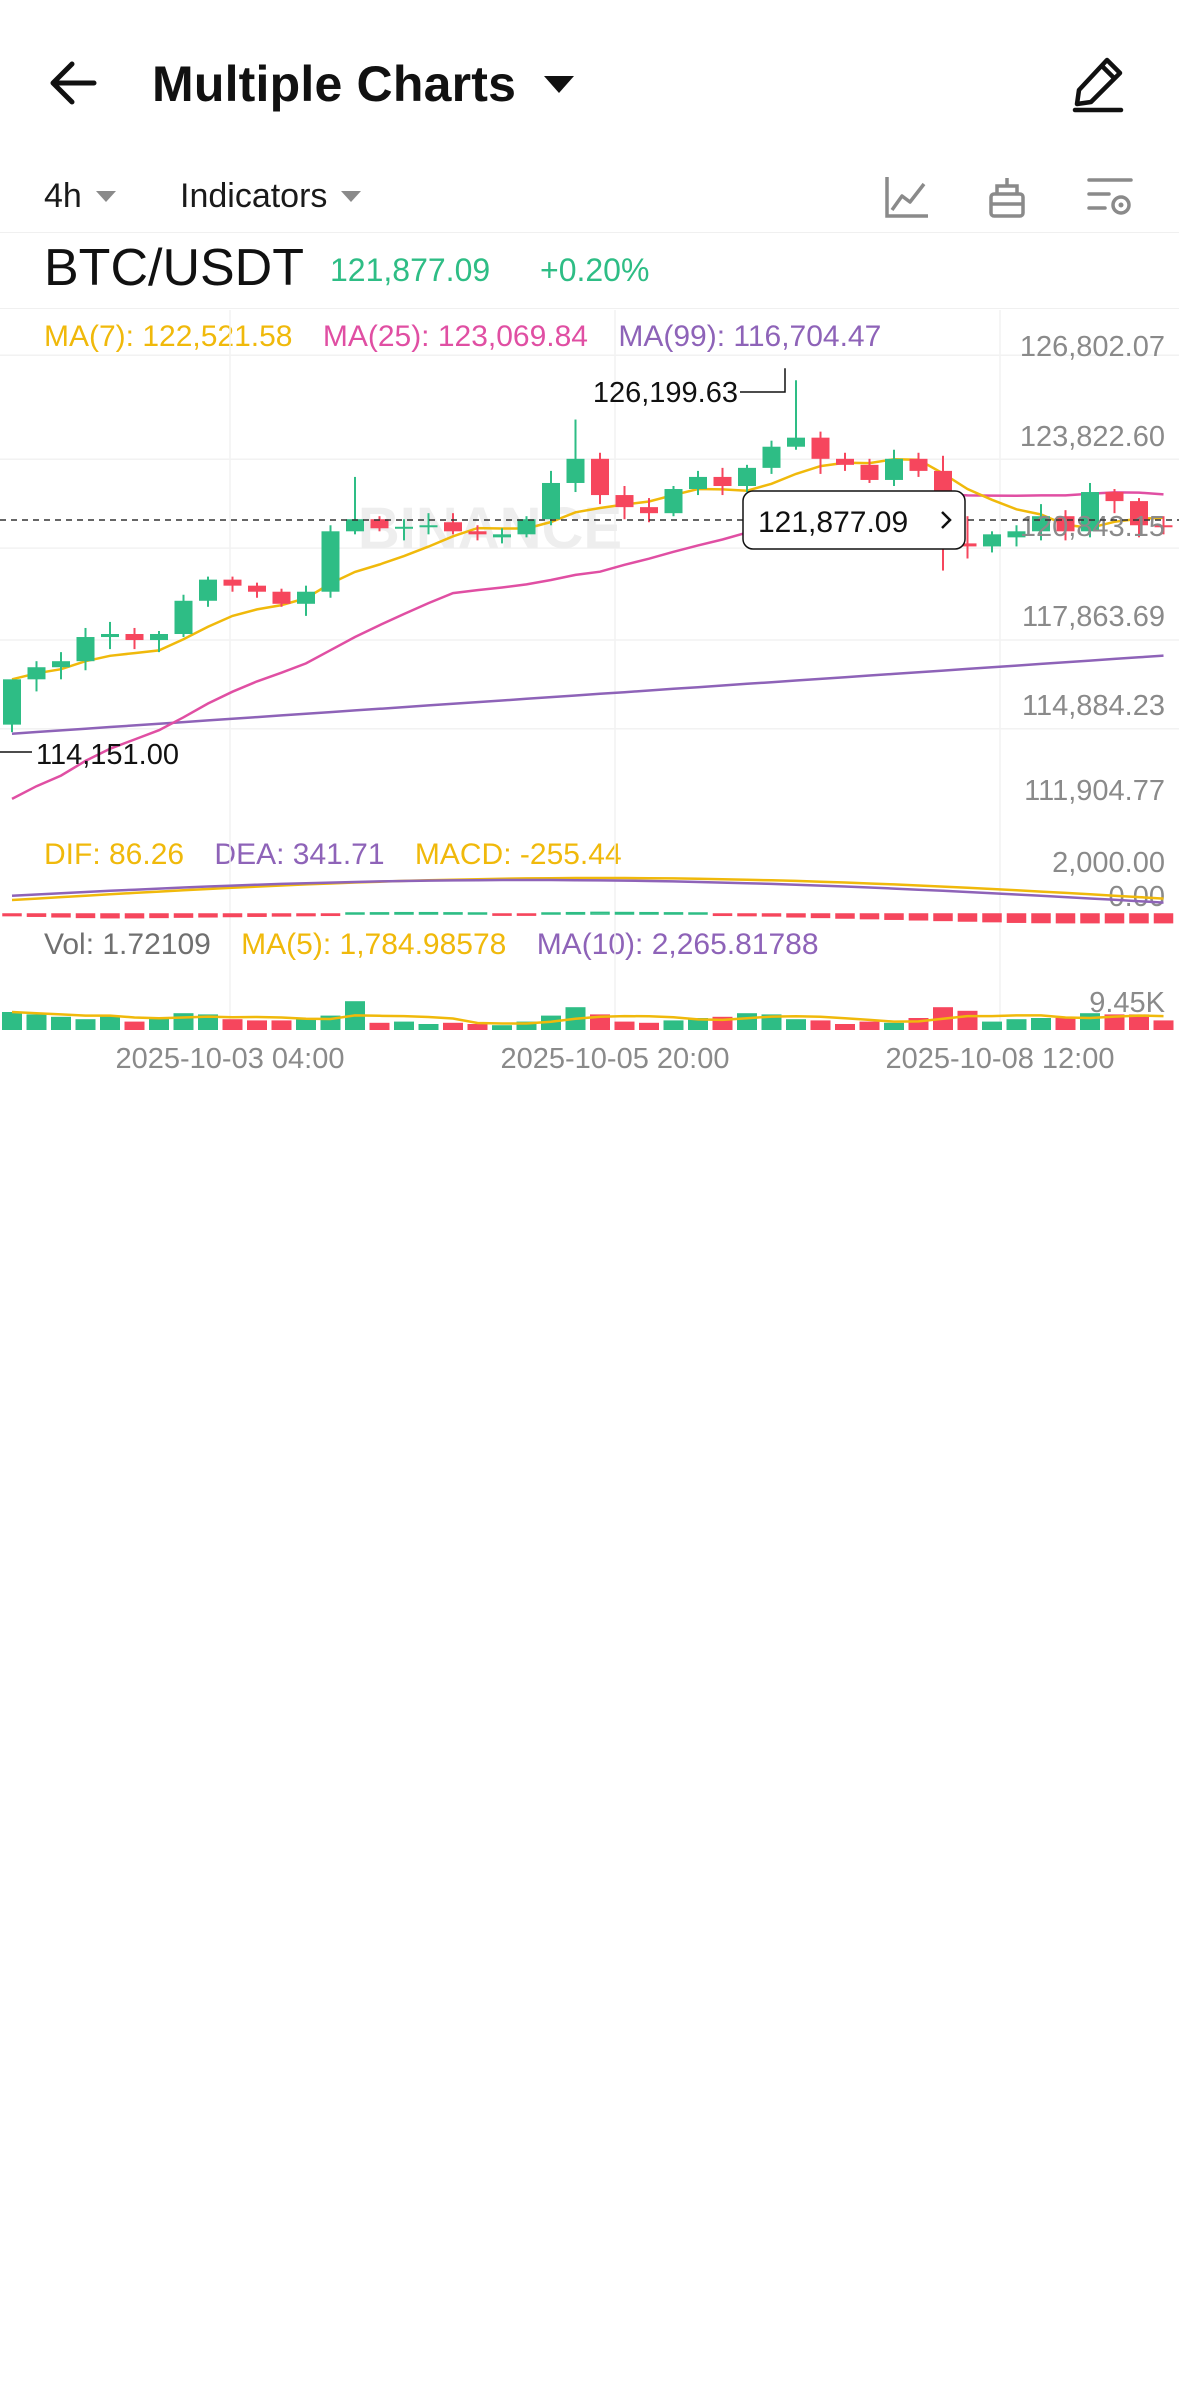 The width and height of the screenshot is (1179, 2396). Describe the element at coordinates (1094, 791) in the screenshot. I see `price-axis-label: 111,904.77` at that location.